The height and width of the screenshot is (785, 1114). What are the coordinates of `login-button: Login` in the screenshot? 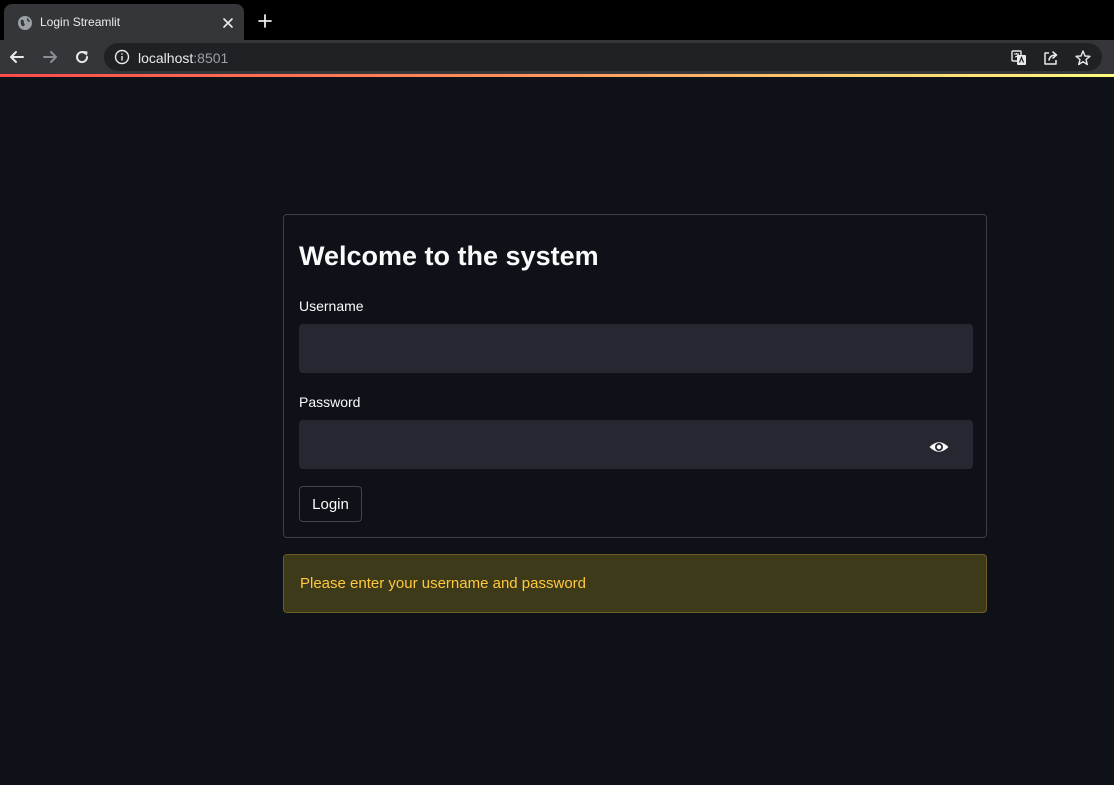 It's located at (330, 504).